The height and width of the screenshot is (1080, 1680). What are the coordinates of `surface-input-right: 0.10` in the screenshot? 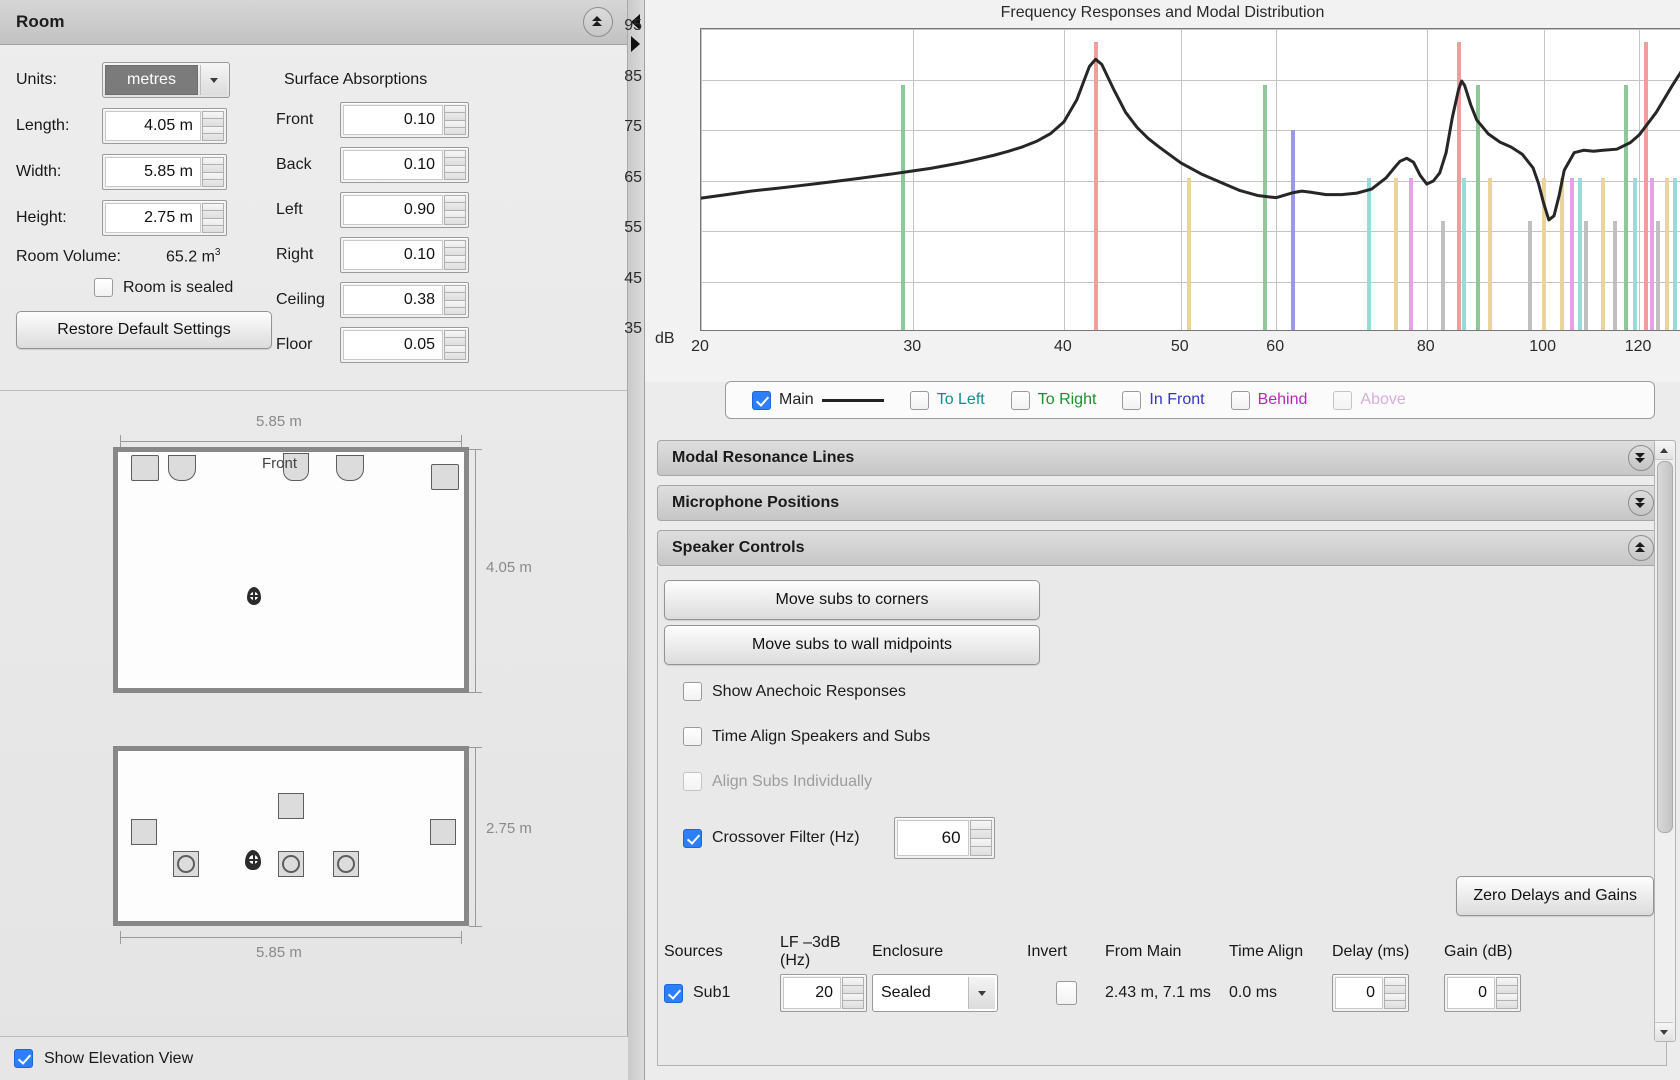 It's located at (393, 255).